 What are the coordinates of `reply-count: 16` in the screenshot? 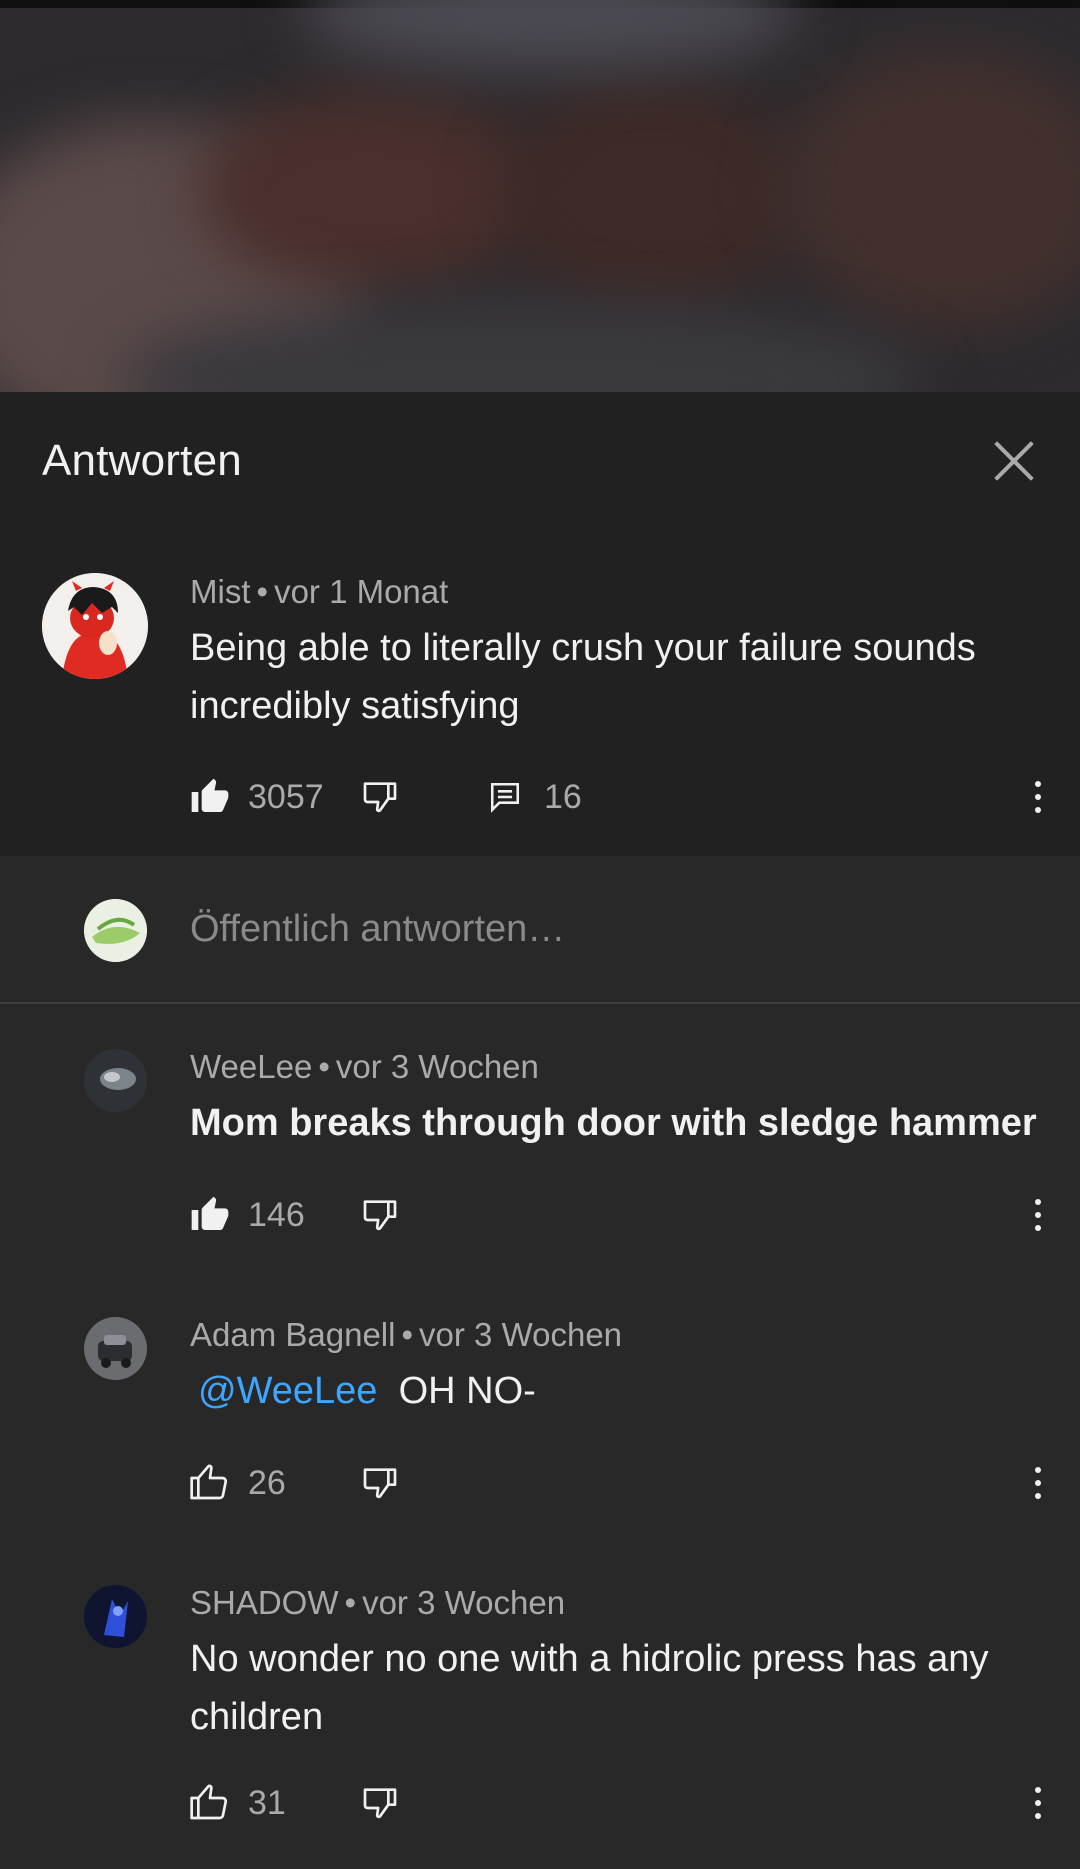 It's located at (563, 797).